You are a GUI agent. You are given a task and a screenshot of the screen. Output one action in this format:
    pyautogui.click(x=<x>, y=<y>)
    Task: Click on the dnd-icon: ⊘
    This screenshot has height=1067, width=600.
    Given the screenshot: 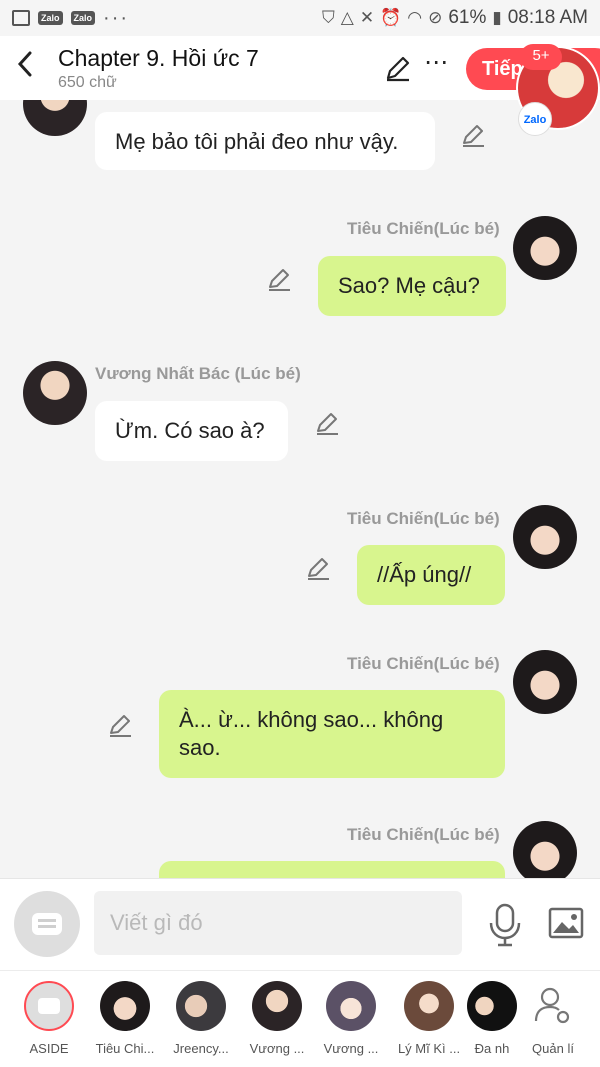 What is the action you would take?
    pyautogui.click(x=435, y=17)
    